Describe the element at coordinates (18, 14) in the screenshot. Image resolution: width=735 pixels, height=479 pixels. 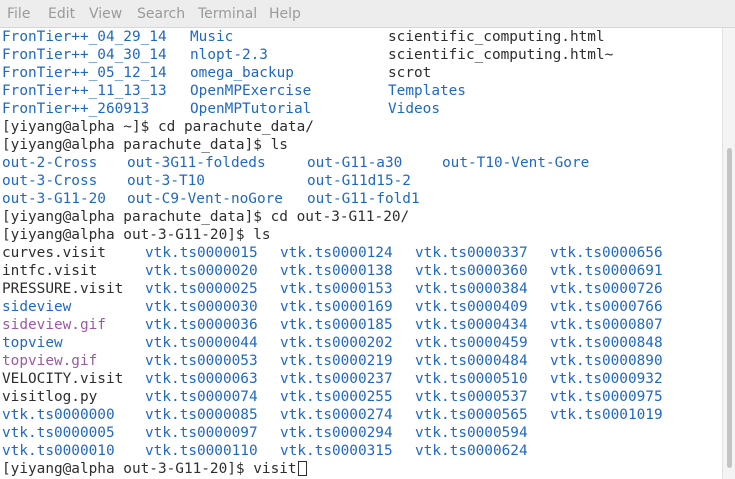
I see `menu-file: File` at that location.